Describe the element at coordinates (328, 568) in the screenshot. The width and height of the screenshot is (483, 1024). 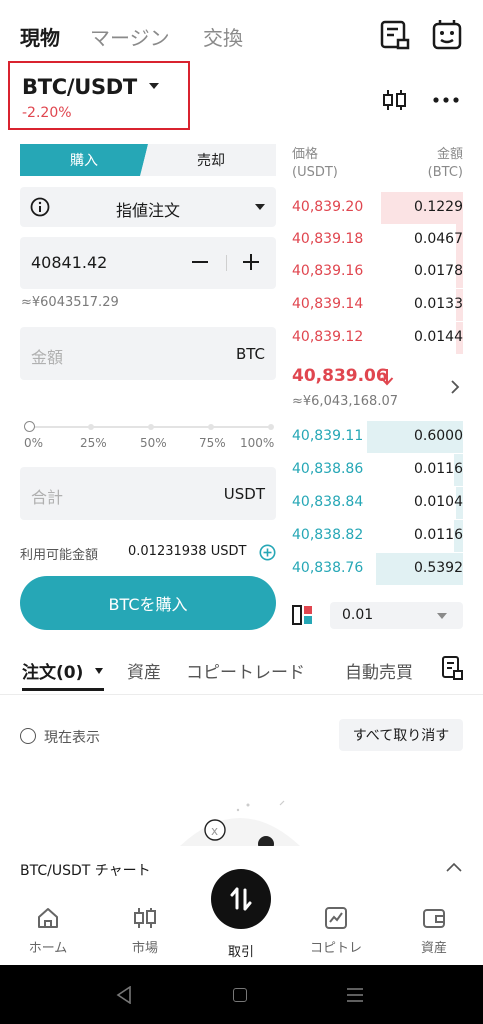
I see `bid-price: 40,838.76` at that location.